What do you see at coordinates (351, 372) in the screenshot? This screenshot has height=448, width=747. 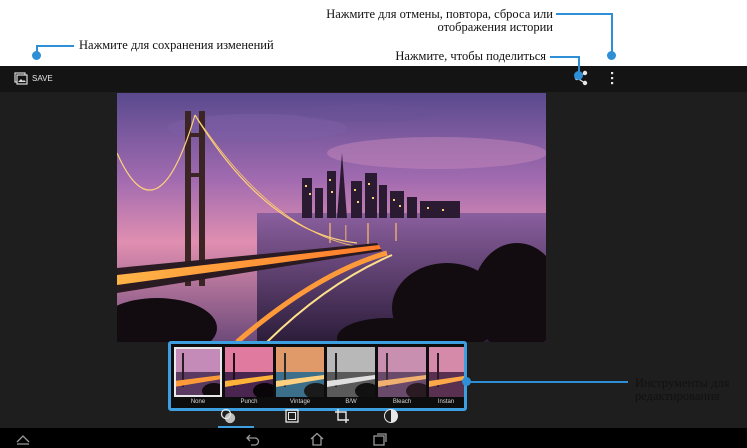 I see `filter-thumb-bw` at bounding box center [351, 372].